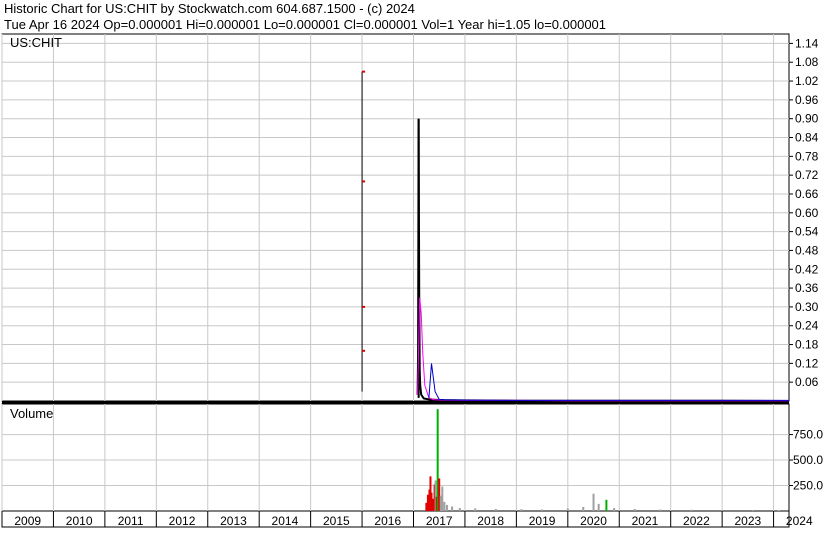 The height and width of the screenshot is (543, 830). Describe the element at coordinates (336, 521) in the screenshot. I see `year-tick-label: 2015` at that location.